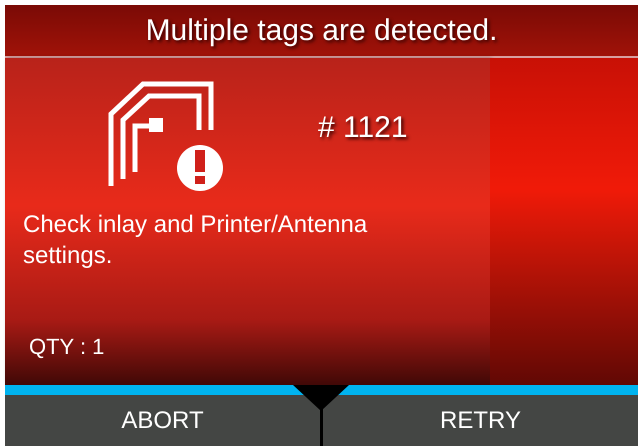 This screenshot has width=638, height=446. Describe the element at coordinates (321, 31) in the screenshot. I see `screen-title: Multiple tags are detected.` at that location.